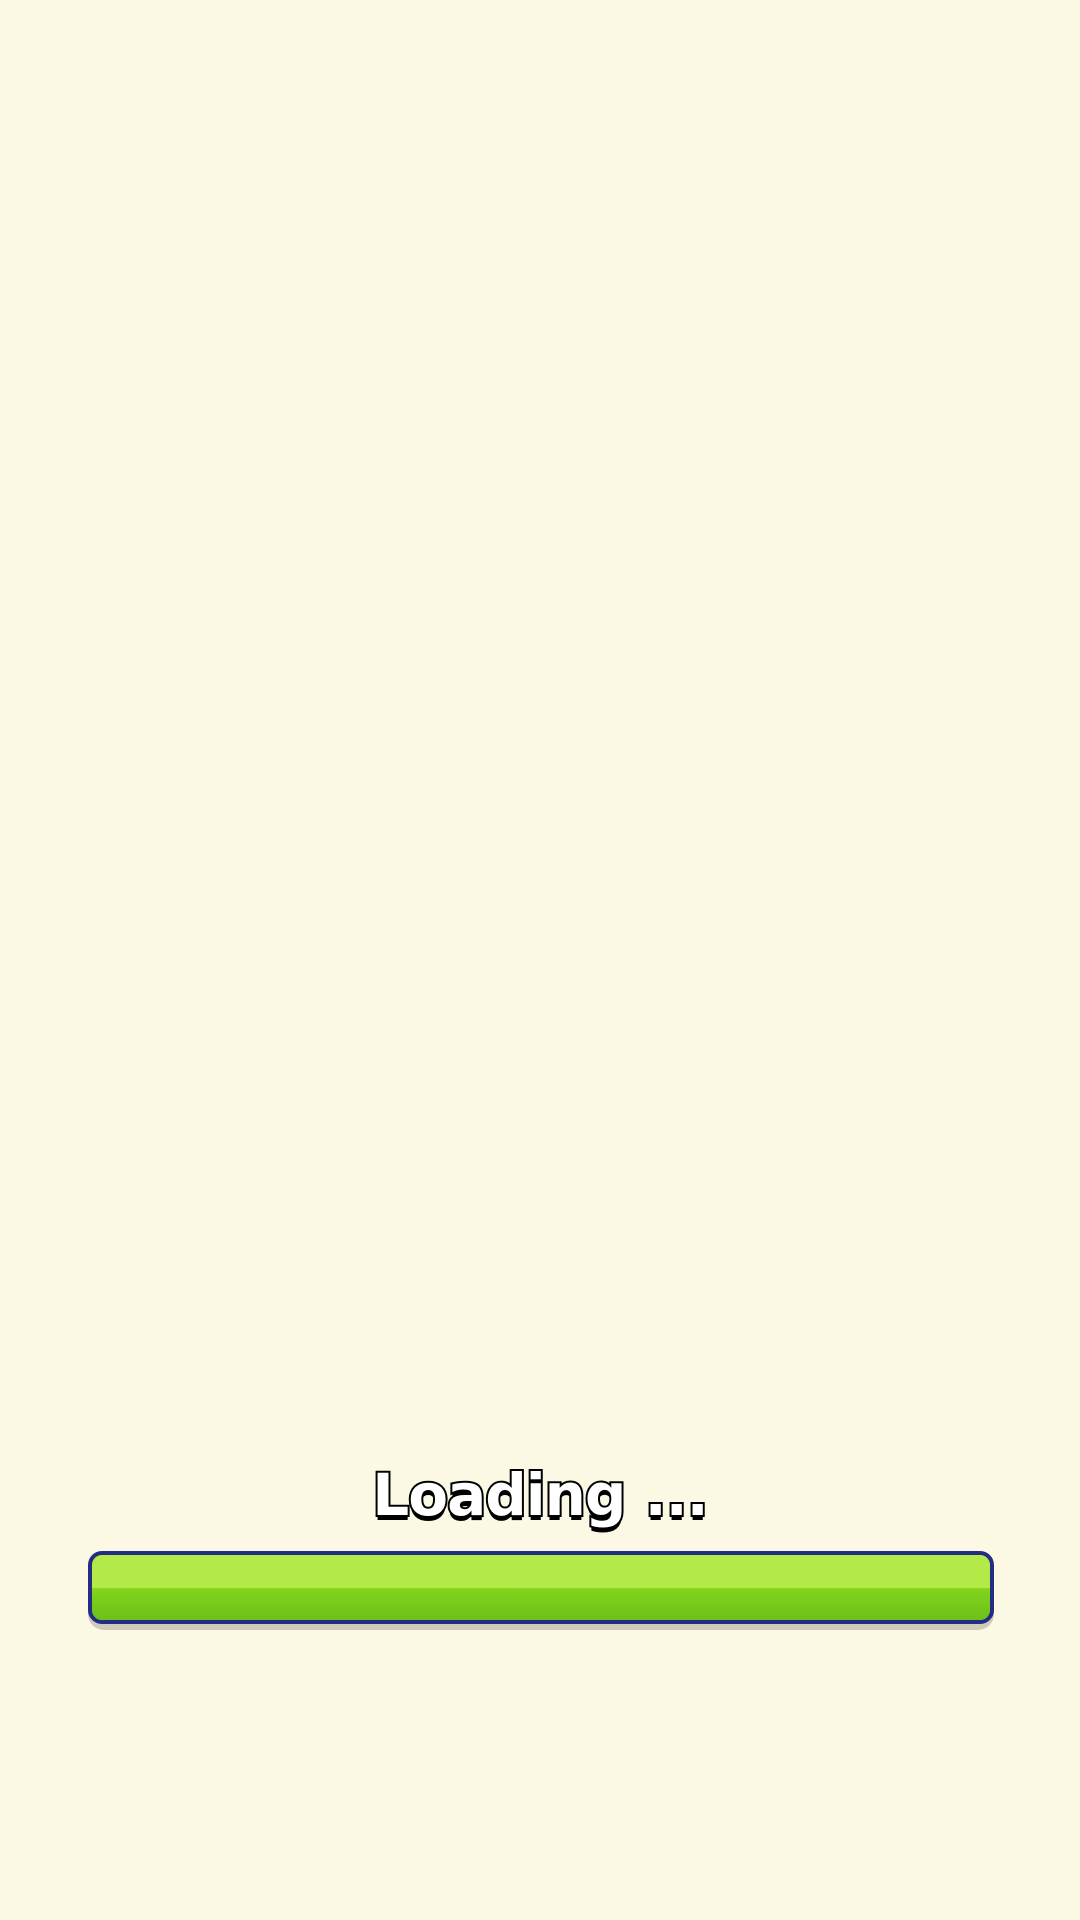 The height and width of the screenshot is (1920, 1080). What do you see at coordinates (540, 1572) in the screenshot?
I see `progress-bar-highlight` at bounding box center [540, 1572].